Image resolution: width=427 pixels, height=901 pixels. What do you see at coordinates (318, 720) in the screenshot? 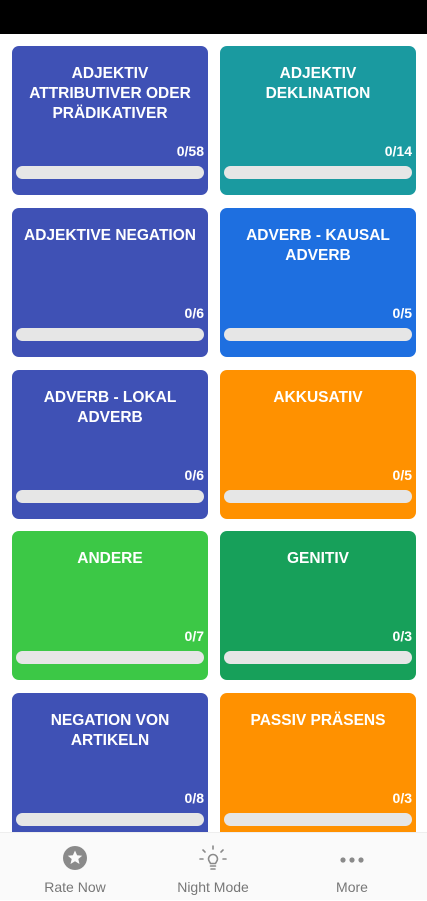
I see `card-title: PASSIV PRÄSENS` at bounding box center [318, 720].